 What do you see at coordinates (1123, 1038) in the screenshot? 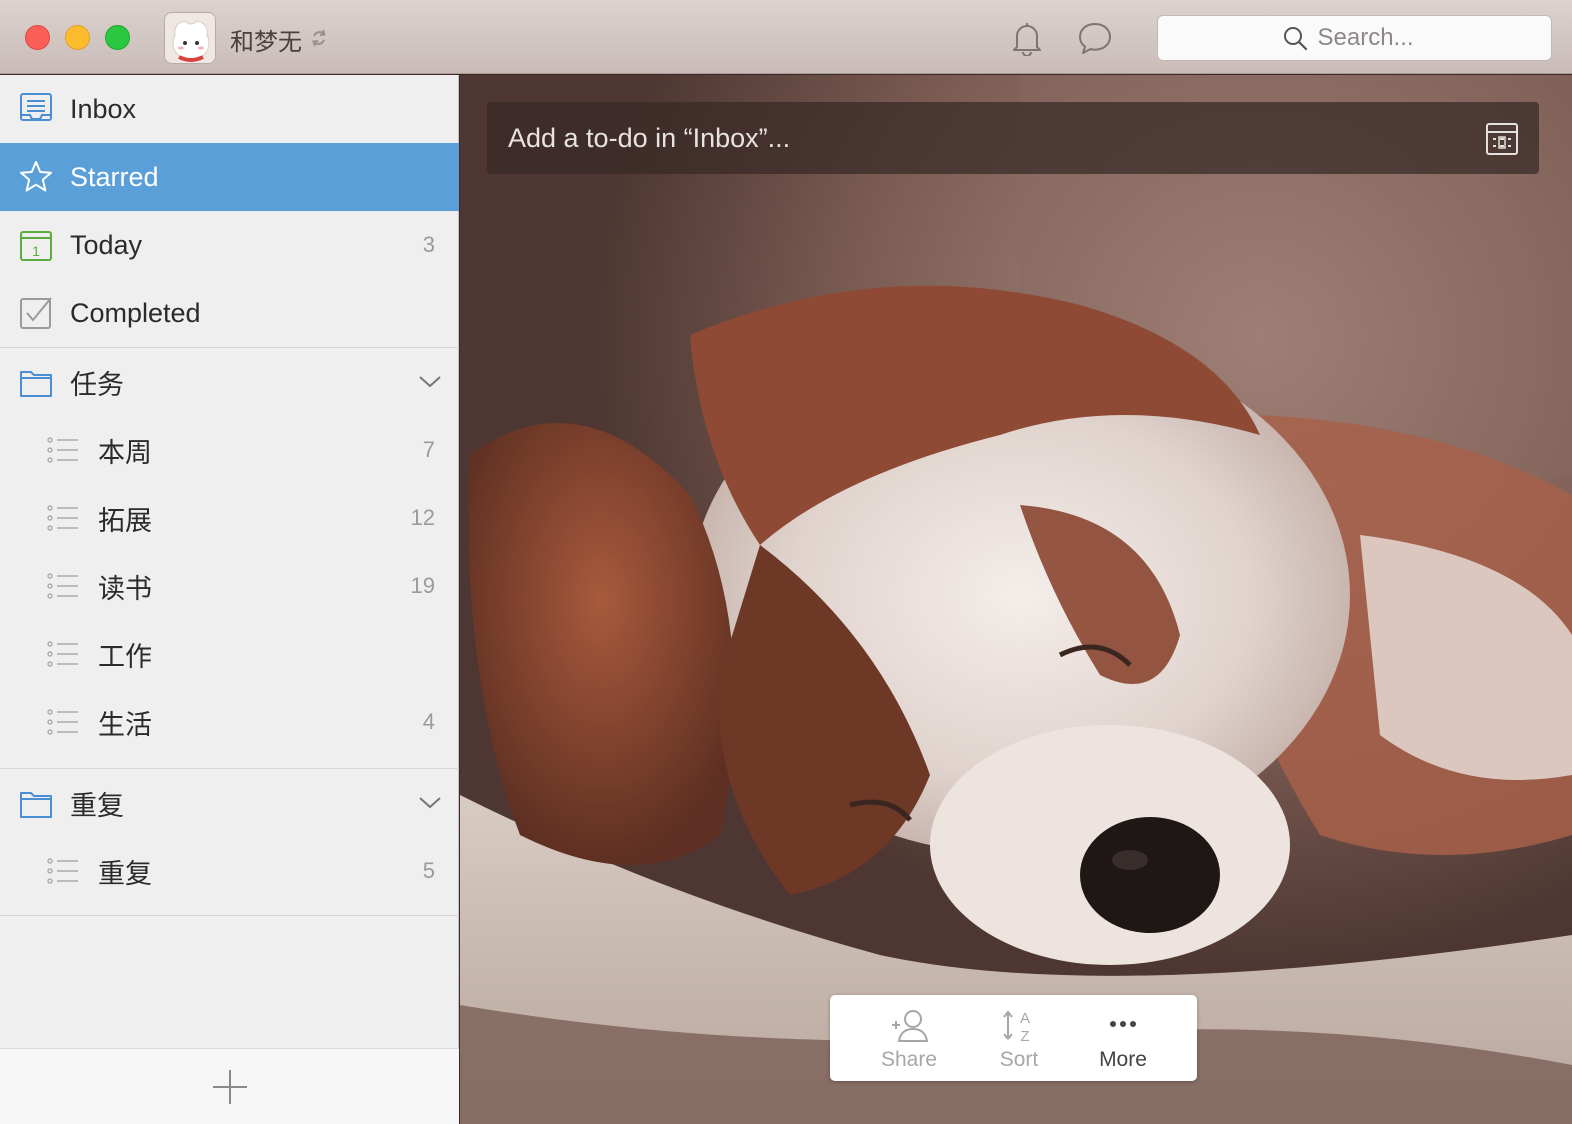
I see `more-button: More` at bounding box center [1123, 1038].